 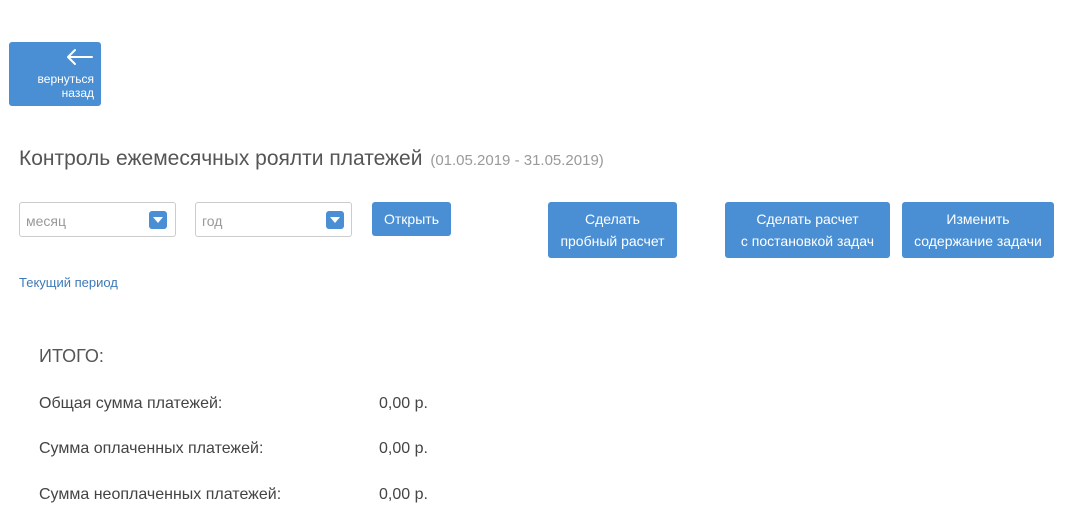 I want to click on current-period-link: Текущий период, so click(x=68, y=282).